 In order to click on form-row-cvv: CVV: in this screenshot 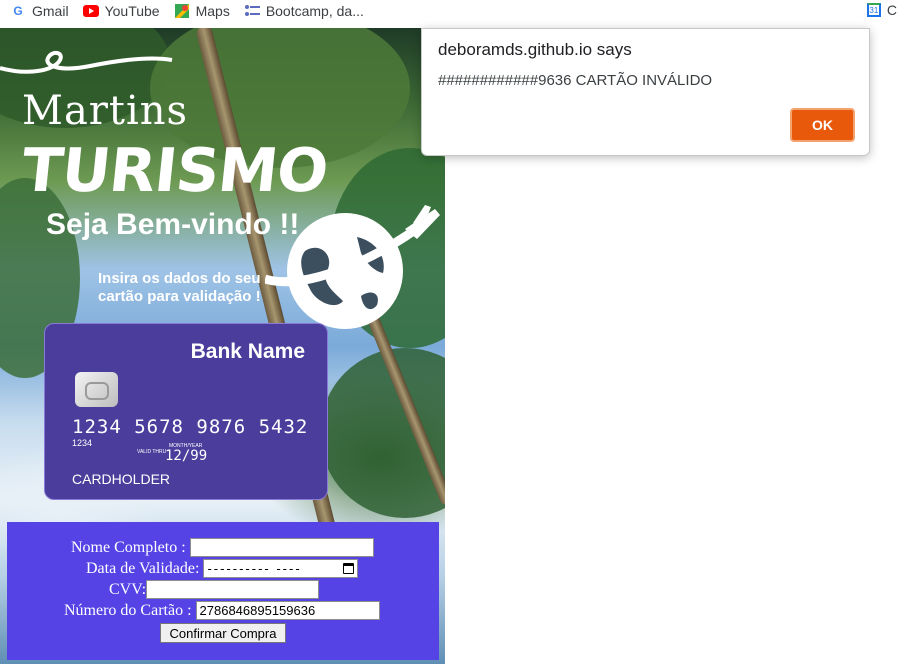, I will do `click(214, 589)`.